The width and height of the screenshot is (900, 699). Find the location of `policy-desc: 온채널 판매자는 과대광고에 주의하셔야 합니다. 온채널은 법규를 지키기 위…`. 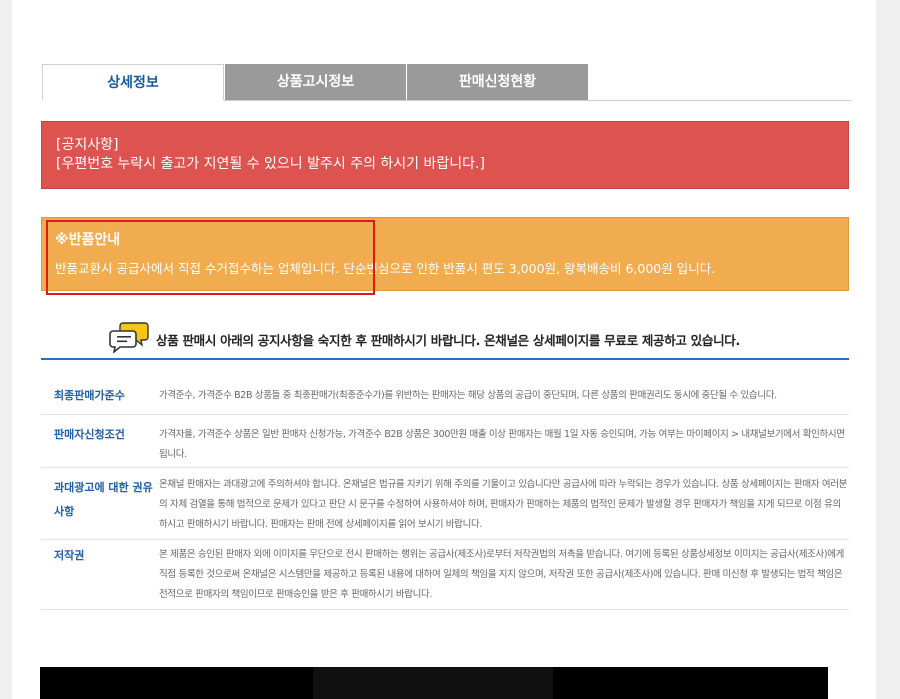

policy-desc: 온채널 판매자는 과대광고에 주의하셔야 합니다. 온채널은 법규를 지키기 위… is located at coordinates (503, 504).